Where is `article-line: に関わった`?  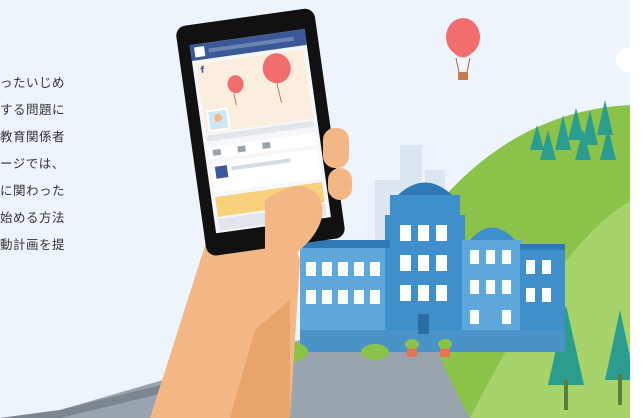
article-line: に関わった is located at coordinates (33, 190).